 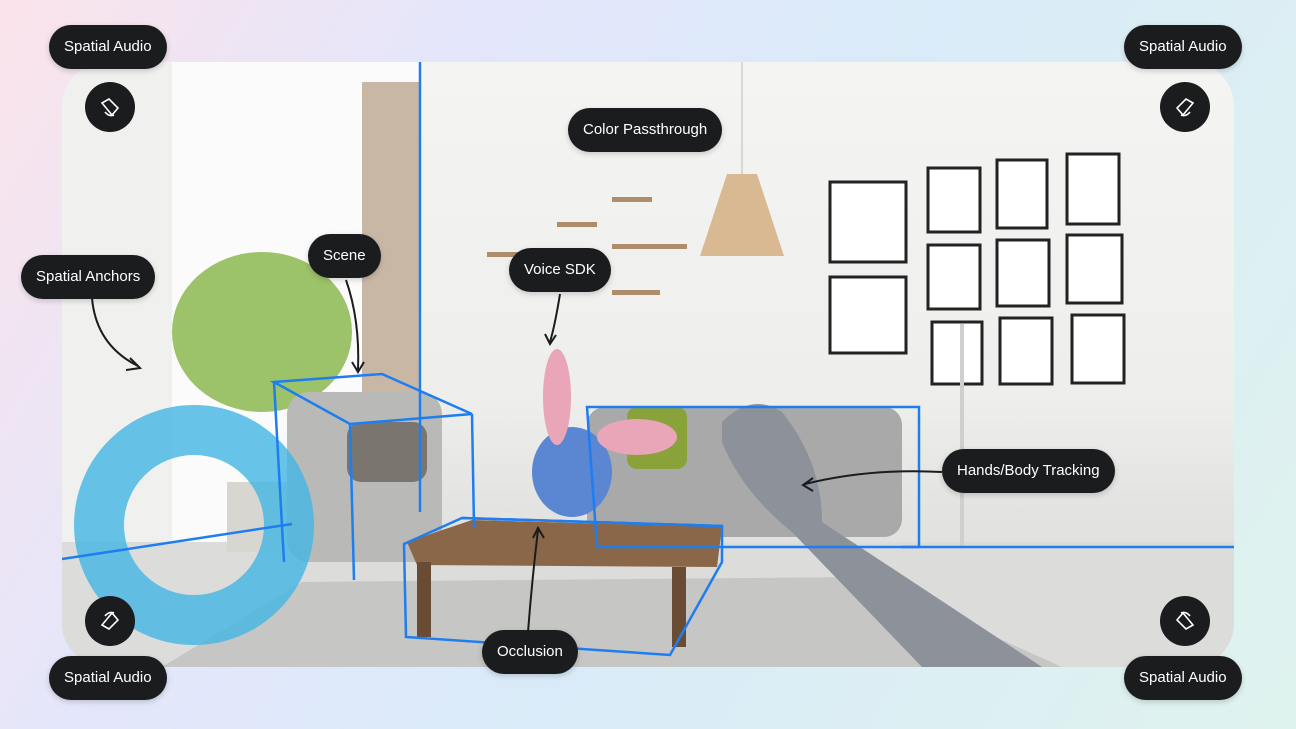 I want to click on spatial-audio-label-top-left: Spatial Audio, so click(x=108, y=47).